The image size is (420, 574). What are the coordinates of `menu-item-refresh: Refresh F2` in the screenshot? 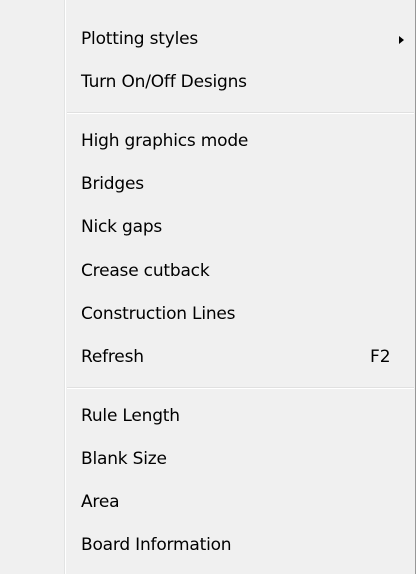 It's located at (207, 359).